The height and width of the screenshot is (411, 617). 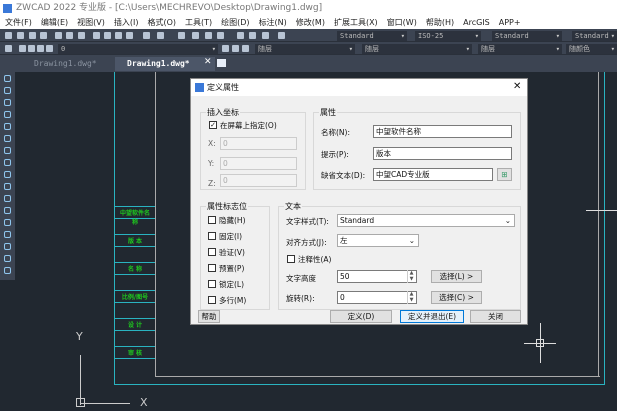 I want to click on menu-item: 修改(M), so click(x=310, y=23).